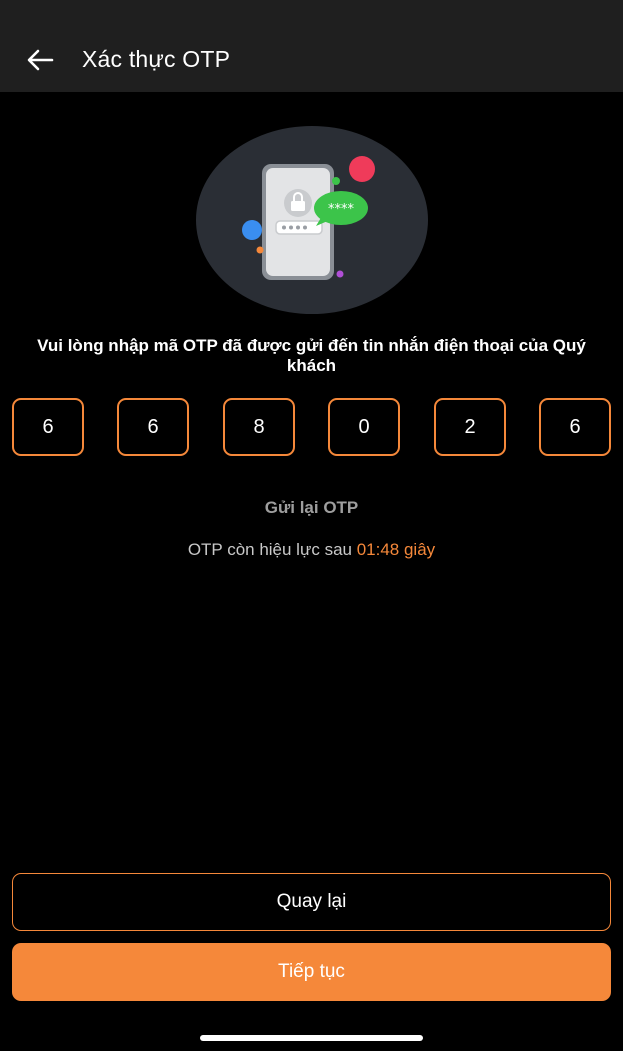 Image resolution: width=623 pixels, height=1051 pixels. Describe the element at coordinates (311, 902) in the screenshot. I see `back-action-button: Quay lại` at that location.